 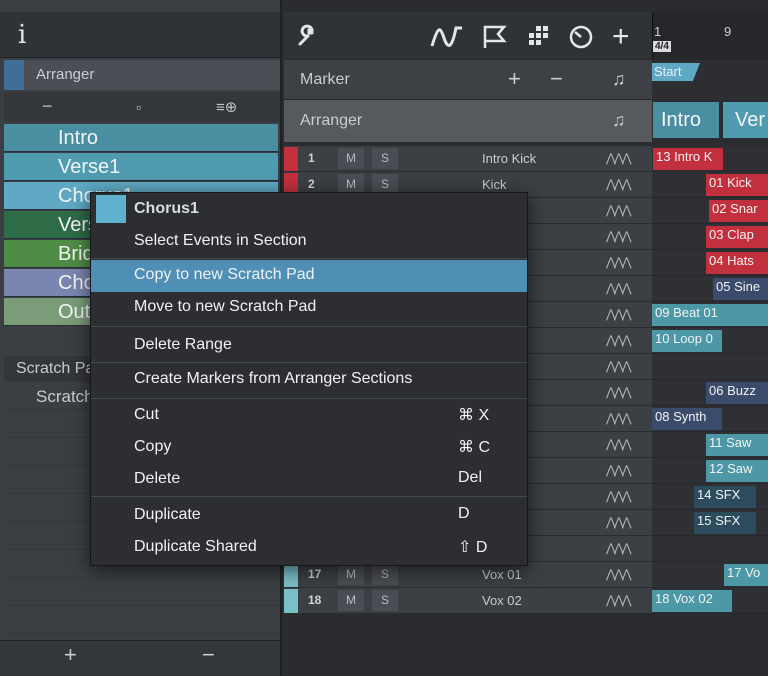 What do you see at coordinates (22, 35) in the screenshot?
I see `info-icon: i` at bounding box center [22, 35].